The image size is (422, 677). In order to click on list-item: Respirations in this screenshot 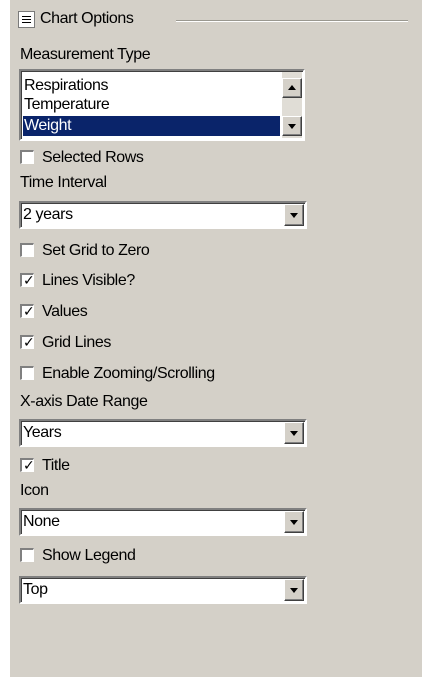, I will do `click(151, 86)`.